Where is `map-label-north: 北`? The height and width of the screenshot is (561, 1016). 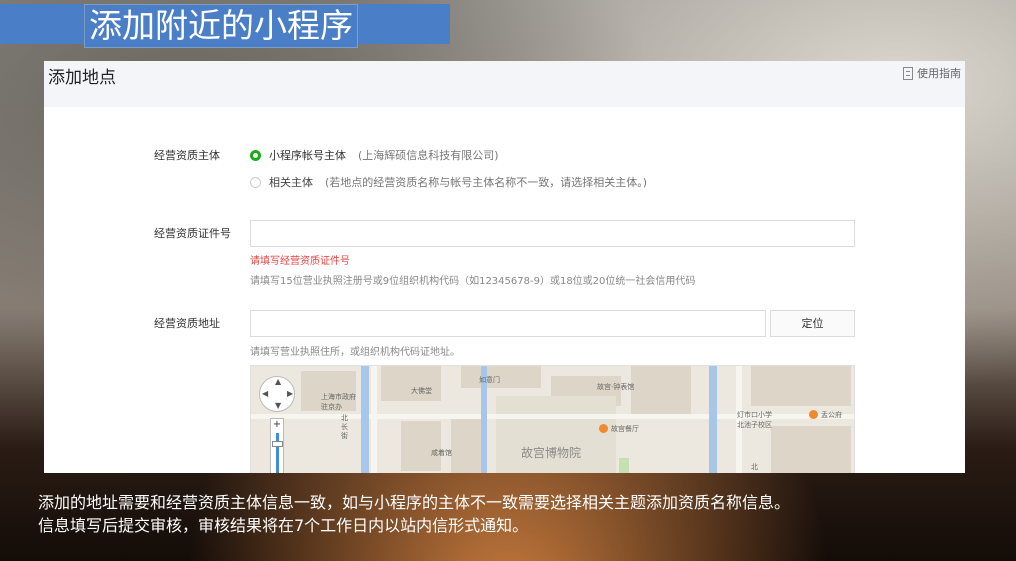
map-label-north: 北 is located at coordinates (754, 467).